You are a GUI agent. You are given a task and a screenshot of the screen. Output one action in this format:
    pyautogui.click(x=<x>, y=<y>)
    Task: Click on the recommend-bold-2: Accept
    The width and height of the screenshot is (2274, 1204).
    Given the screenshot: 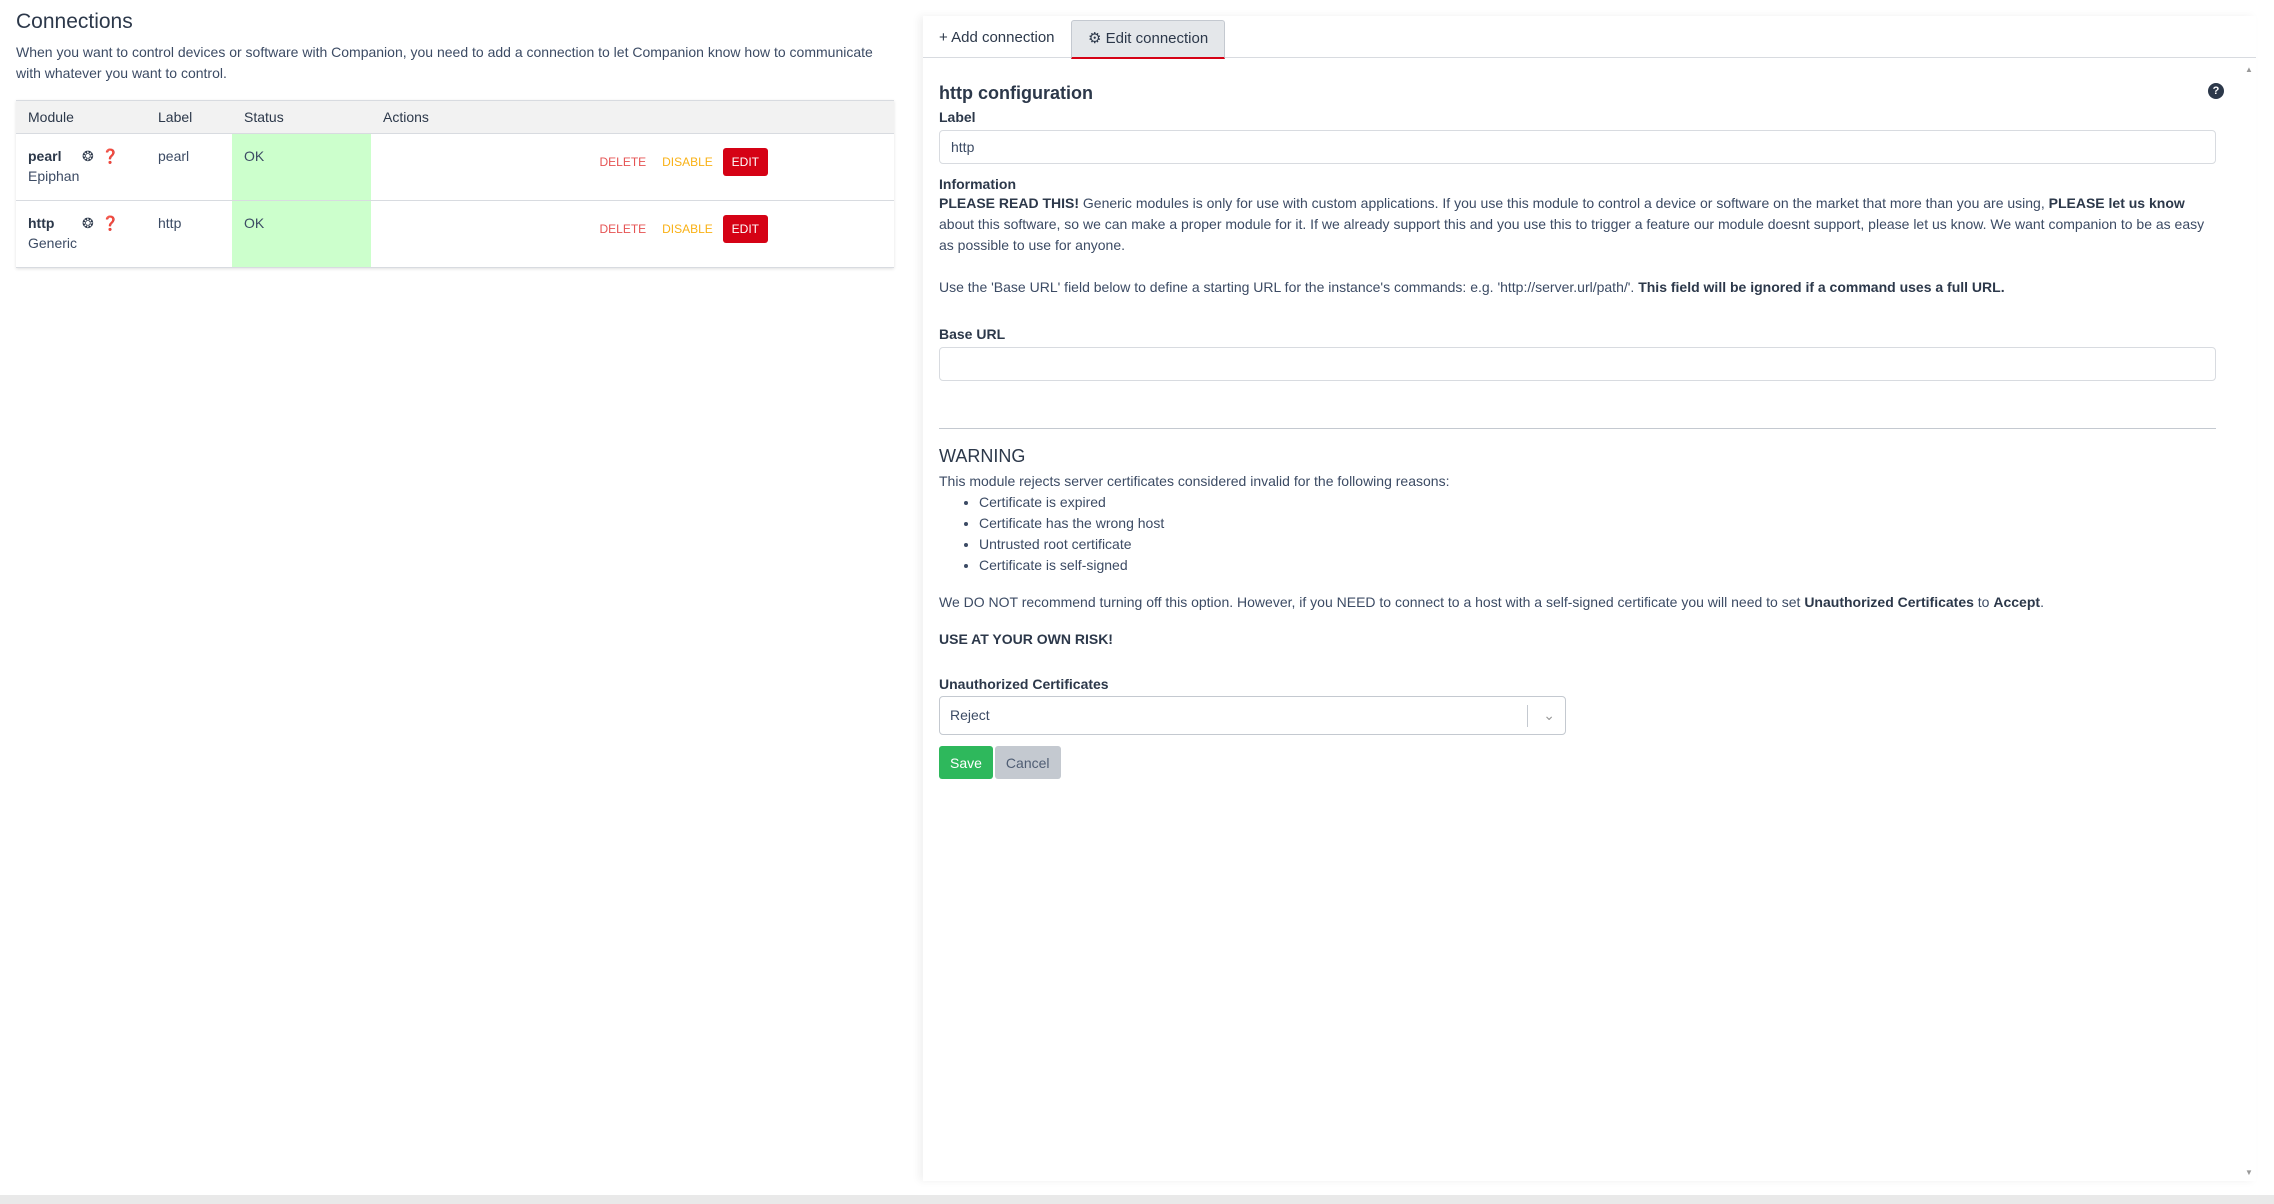 What is the action you would take?
    pyautogui.click(x=2017, y=602)
    